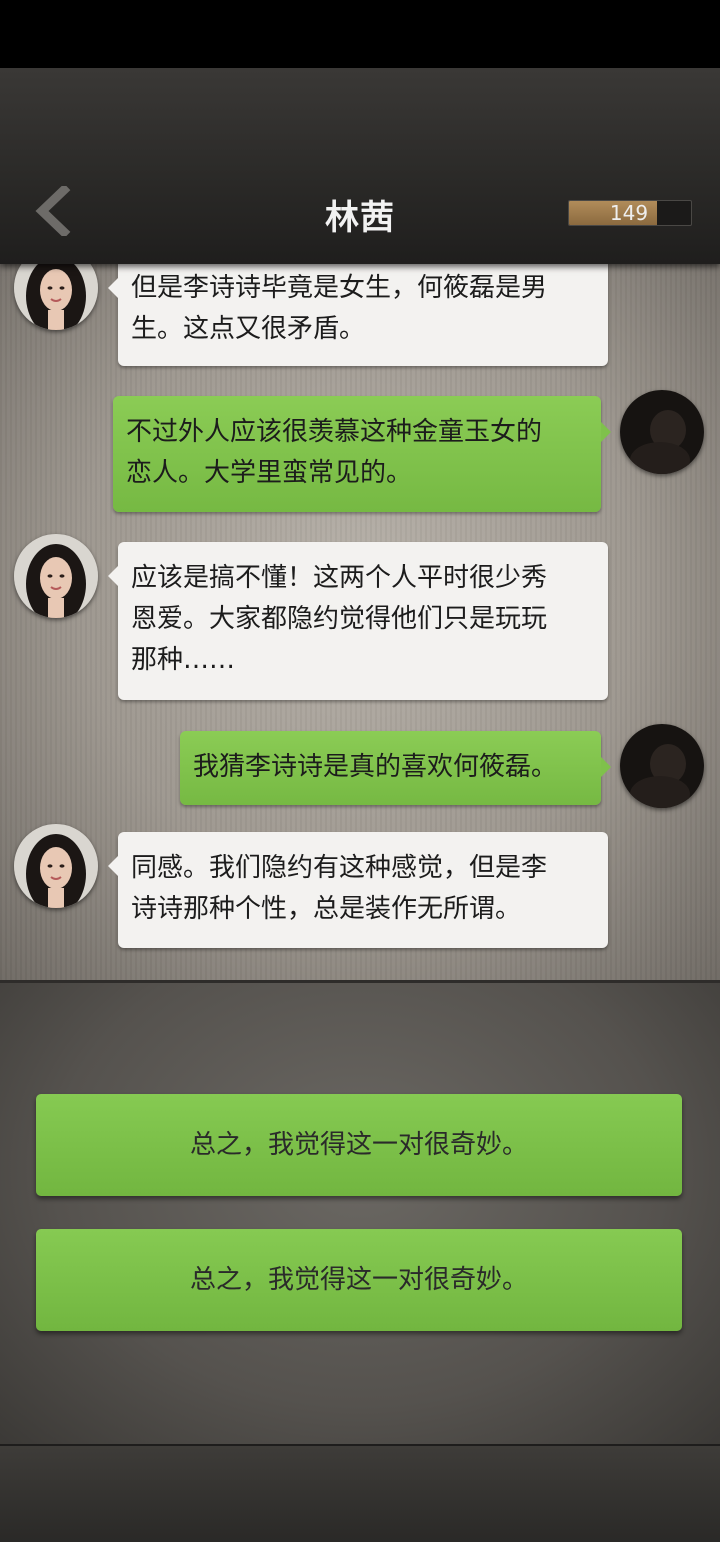 The height and width of the screenshot is (1542, 720). Describe the element at coordinates (269, 473) in the screenshot. I see `message-line: 恋人。大学里蛮常见的。` at that location.